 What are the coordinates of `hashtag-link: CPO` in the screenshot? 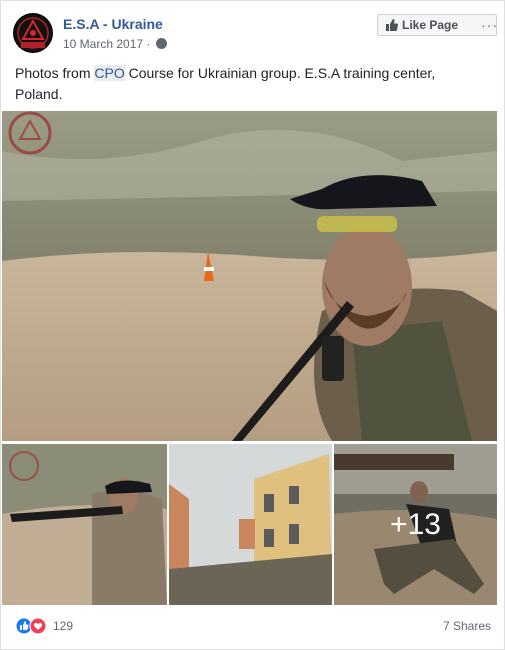 It's located at (109, 73).